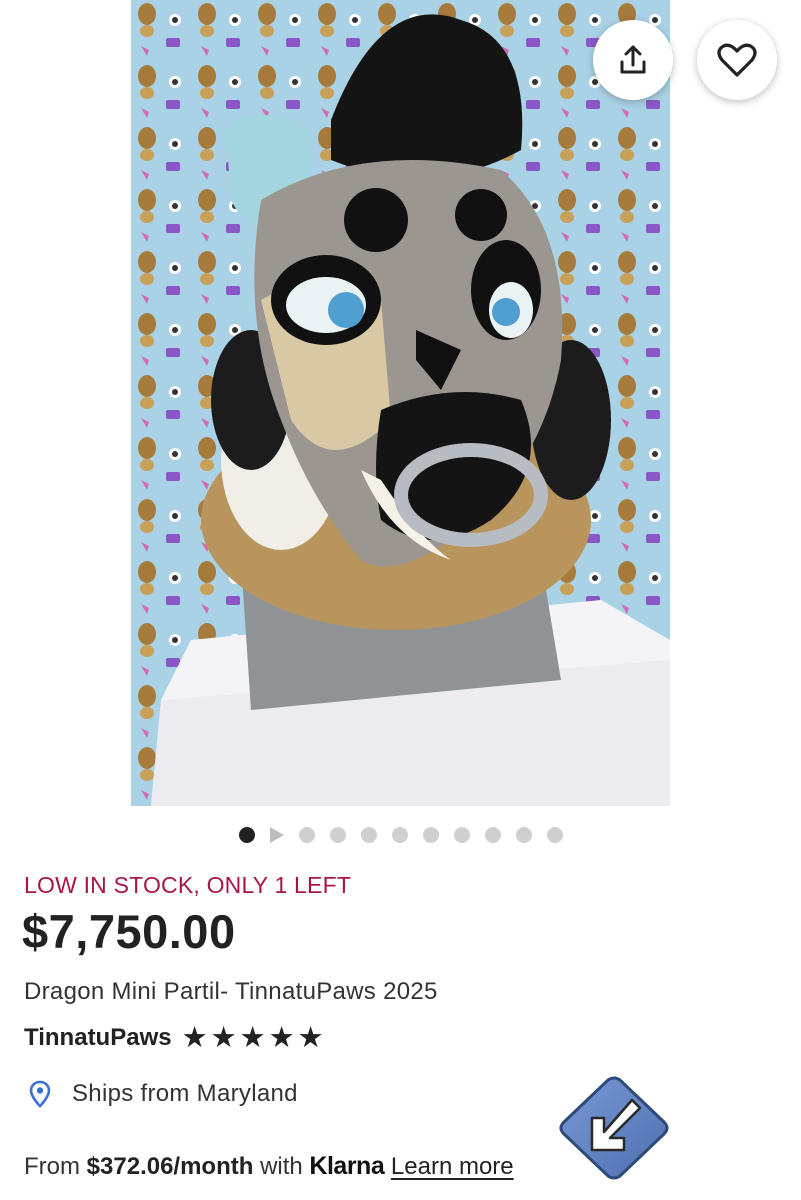  Describe the element at coordinates (276, 835) in the screenshot. I see `video-play-icon` at that location.